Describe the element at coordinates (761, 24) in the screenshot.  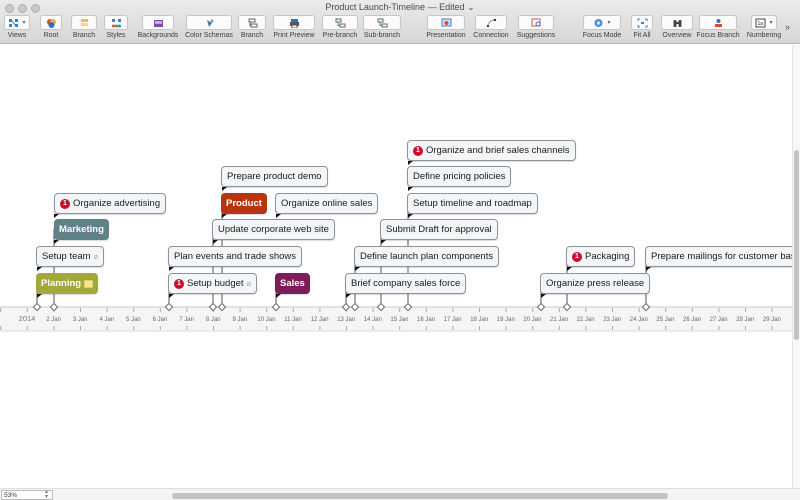
I see `svg-text: 1a` at that location.